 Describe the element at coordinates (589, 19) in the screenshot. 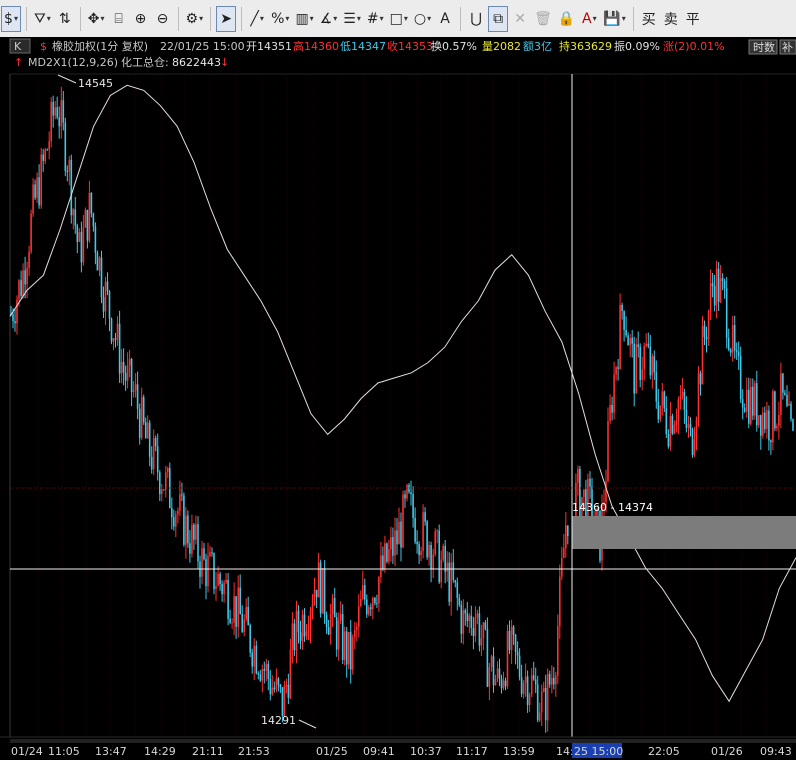

I see `text-color-button: A ▾` at that location.